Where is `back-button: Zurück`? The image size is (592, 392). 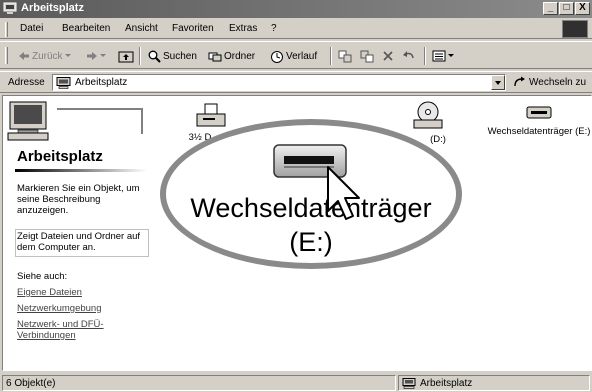 back-button: Zurück is located at coordinates (44, 56).